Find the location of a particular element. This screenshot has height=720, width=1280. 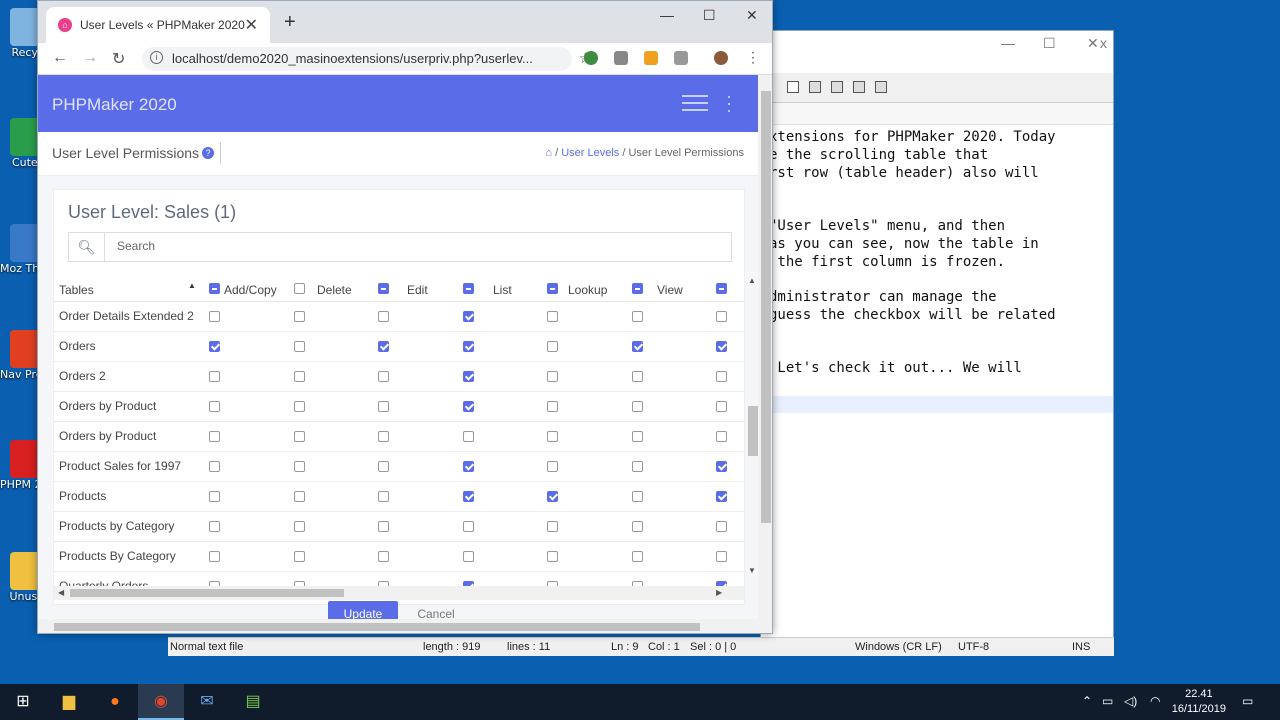

menu-icon: ⋮ is located at coordinates (753, 57).